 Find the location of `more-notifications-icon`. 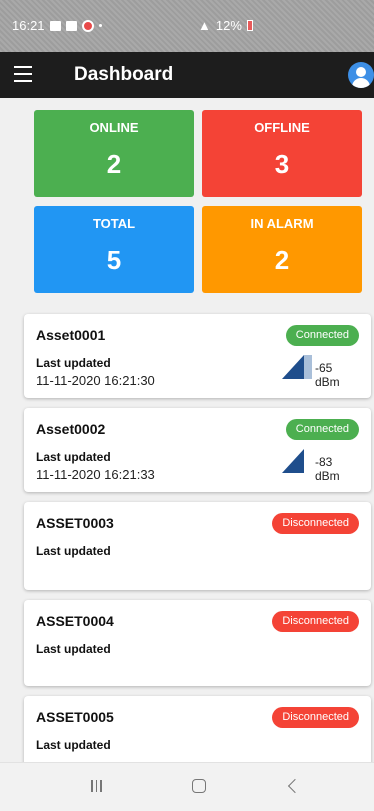

more-notifications-icon is located at coordinates (100, 25).